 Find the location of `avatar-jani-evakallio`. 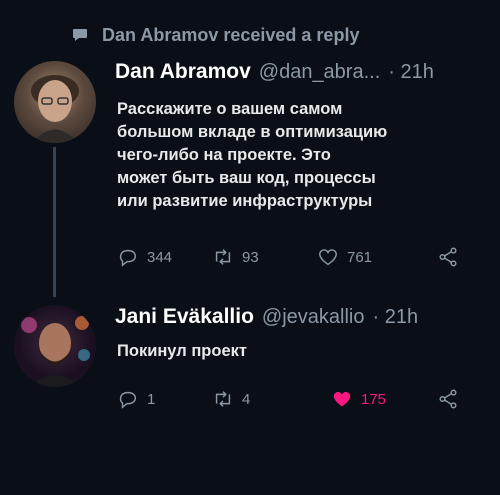

avatar-jani-evakallio is located at coordinates (55, 346).